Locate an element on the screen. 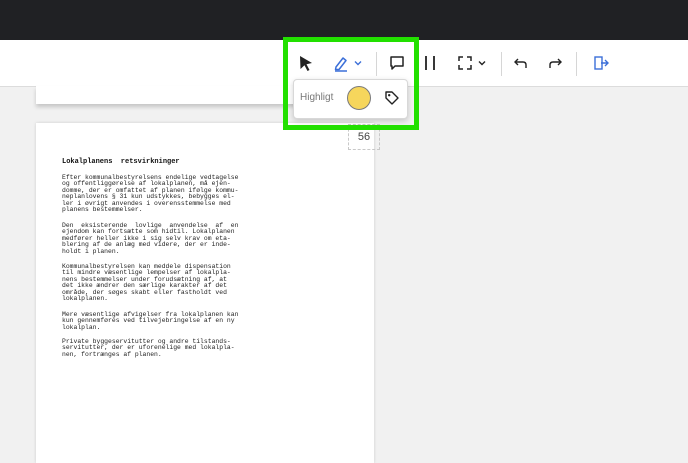 This screenshot has height=463, width=688. redo-button is located at coordinates (555, 63).